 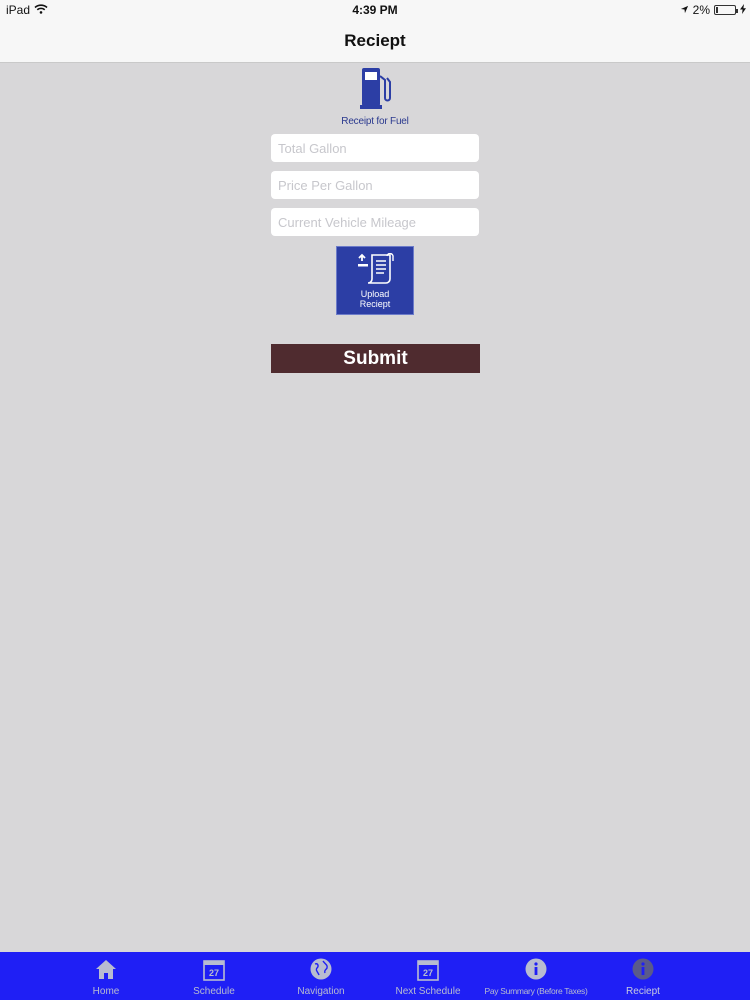 What do you see at coordinates (375, 148) in the screenshot?
I see `total-gallon-input` at bounding box center [375, 148].